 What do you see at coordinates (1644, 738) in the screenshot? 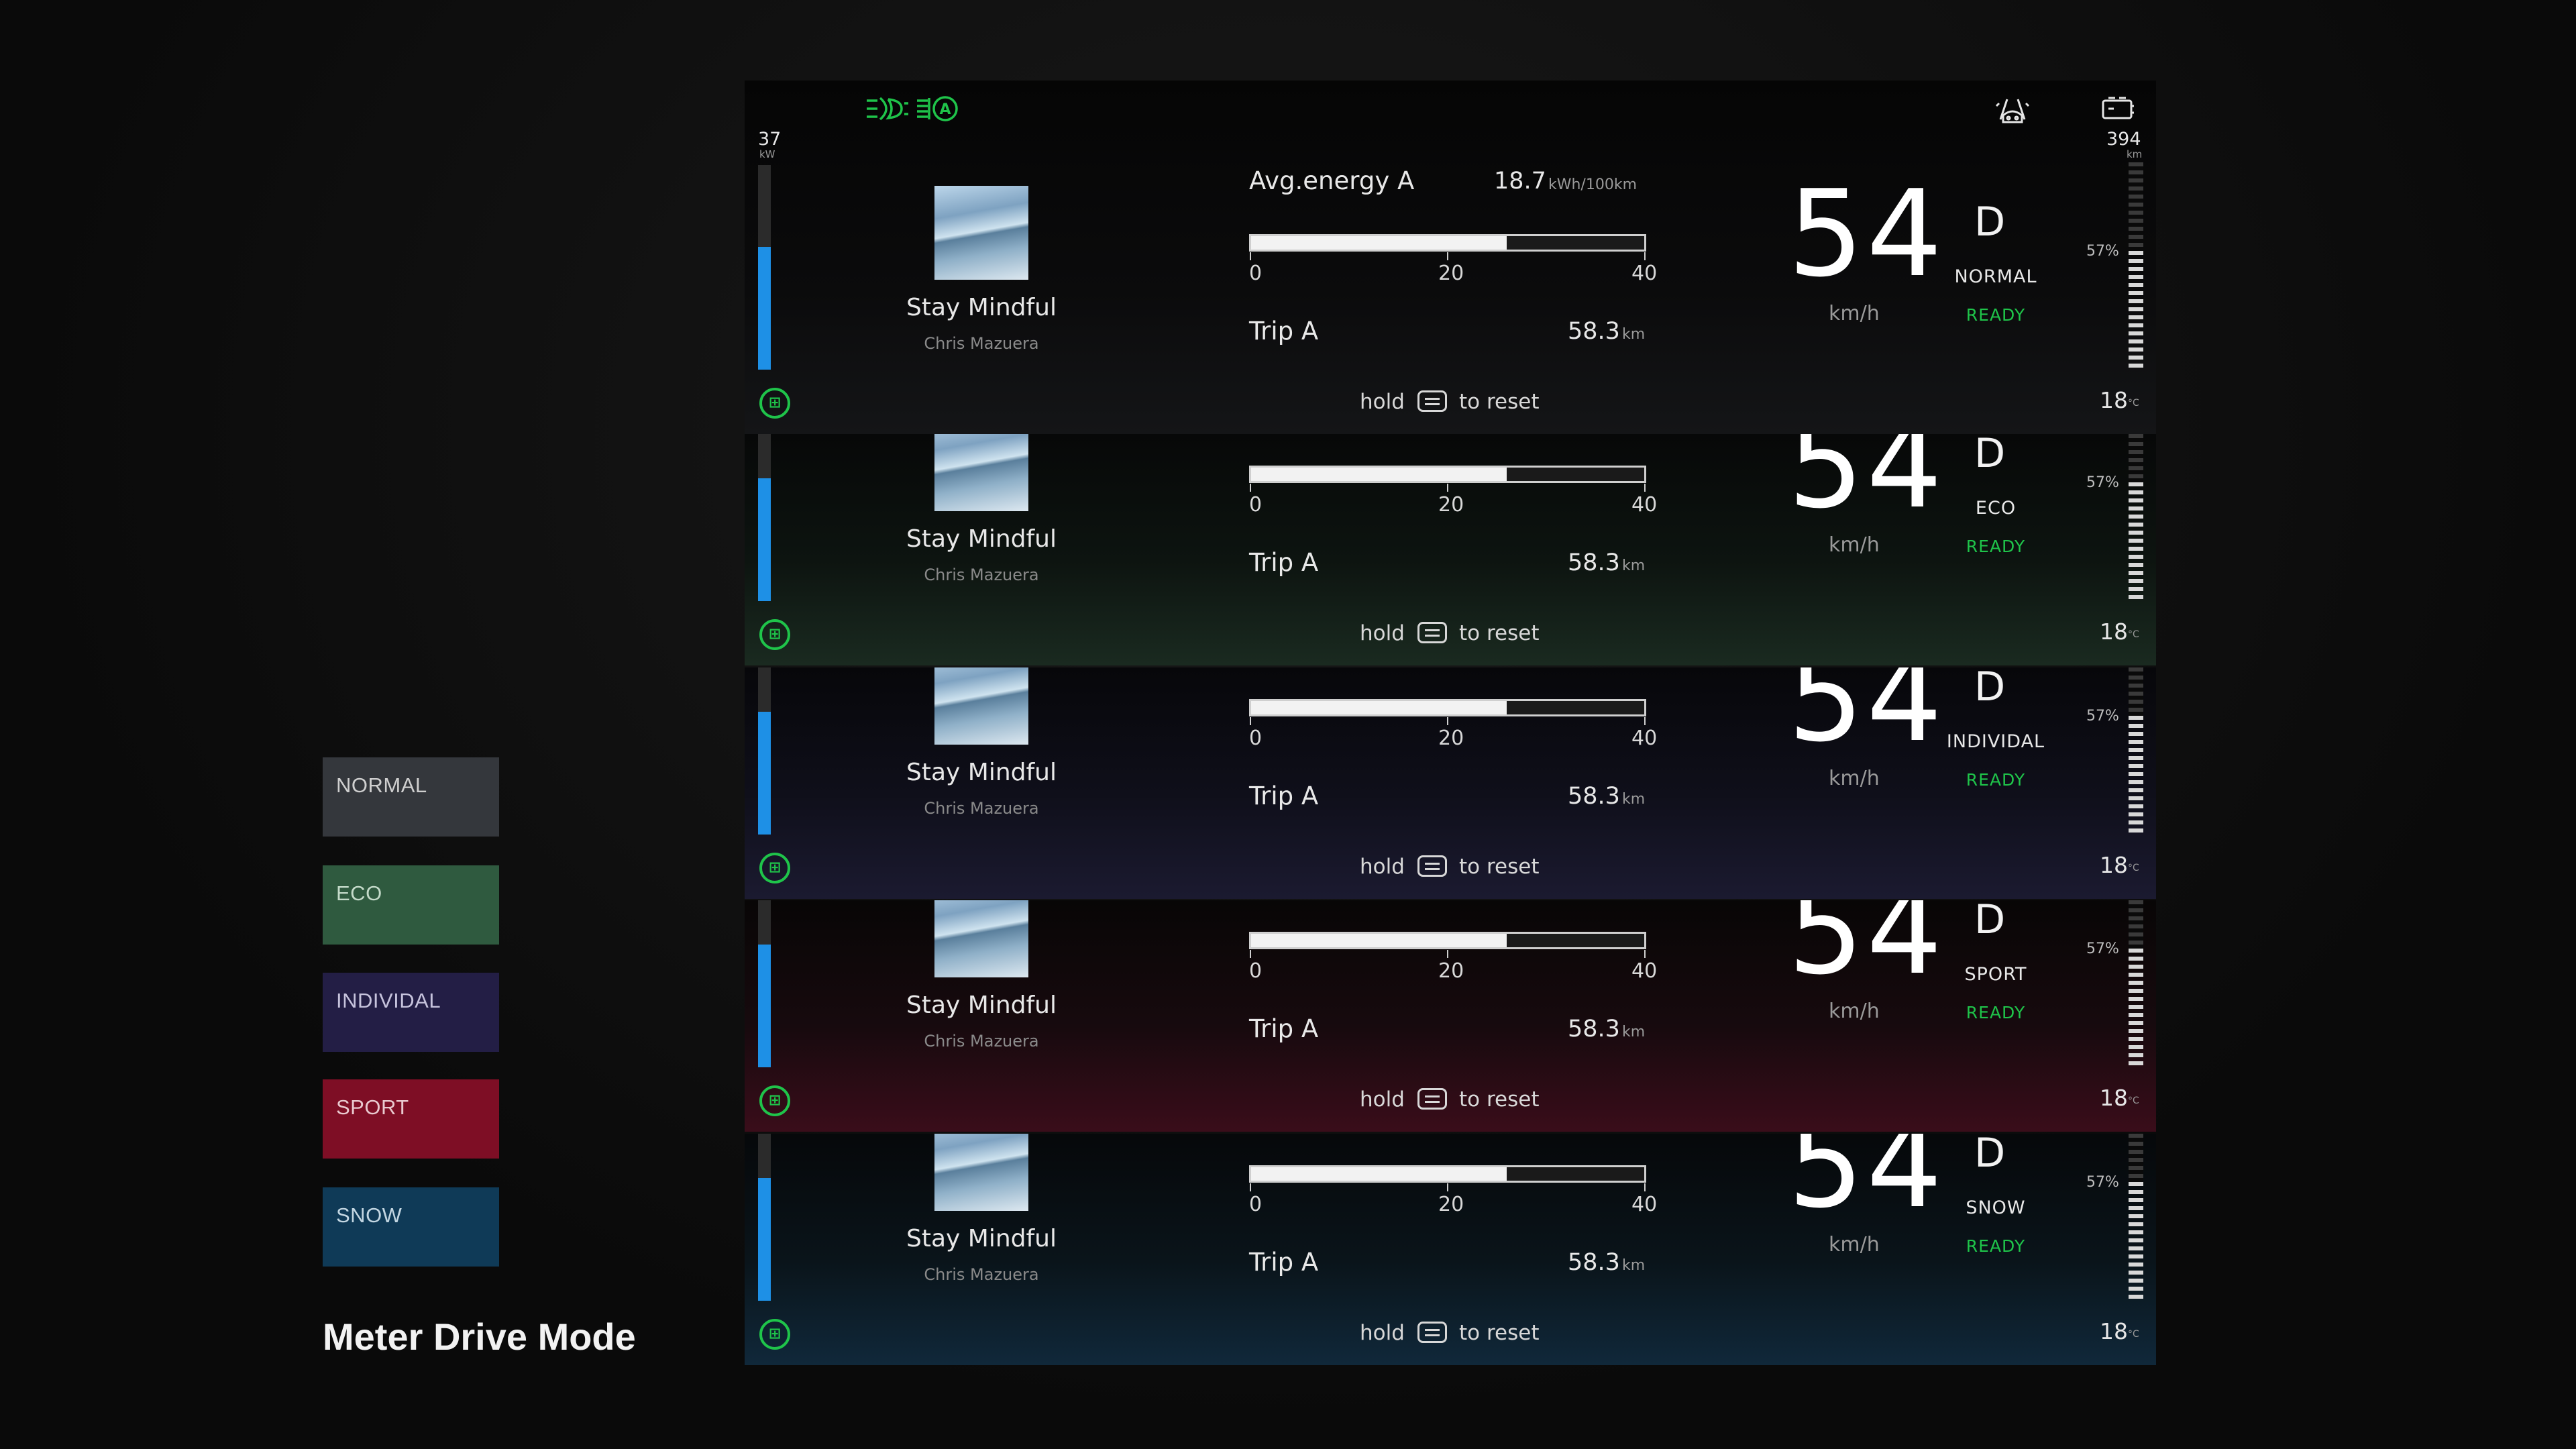
I see `scale-label-max: 40` at bounding box center [1644, 738].